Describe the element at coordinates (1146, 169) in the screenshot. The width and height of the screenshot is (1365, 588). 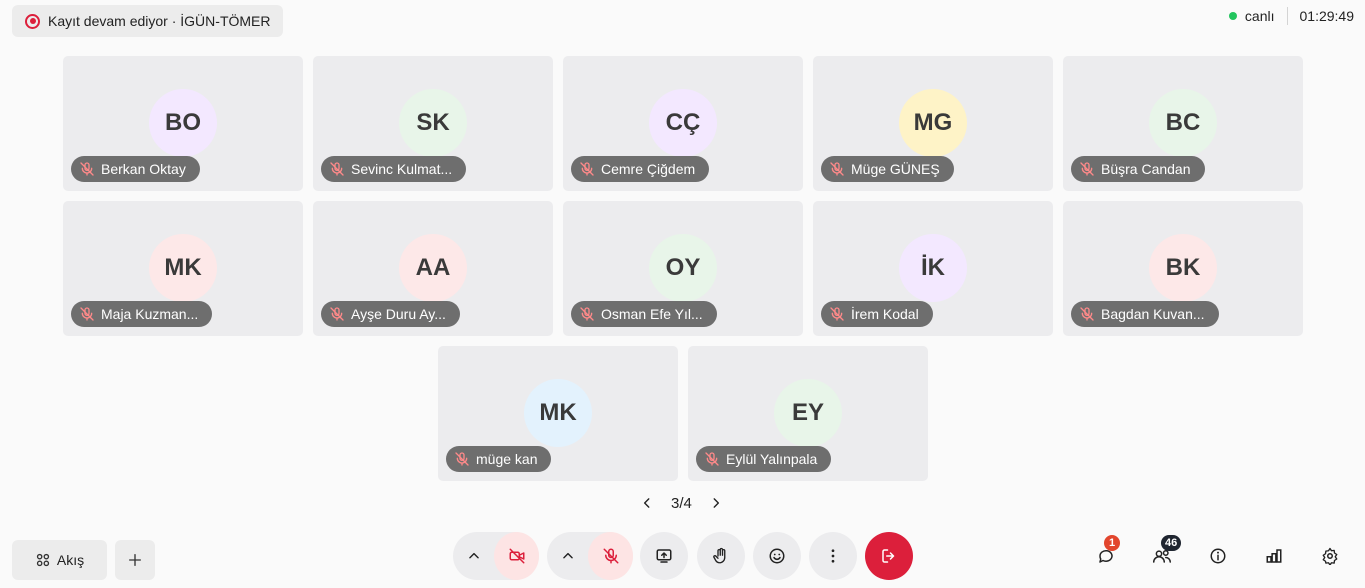
I see `participant-name: Büşra Candan` at that location.